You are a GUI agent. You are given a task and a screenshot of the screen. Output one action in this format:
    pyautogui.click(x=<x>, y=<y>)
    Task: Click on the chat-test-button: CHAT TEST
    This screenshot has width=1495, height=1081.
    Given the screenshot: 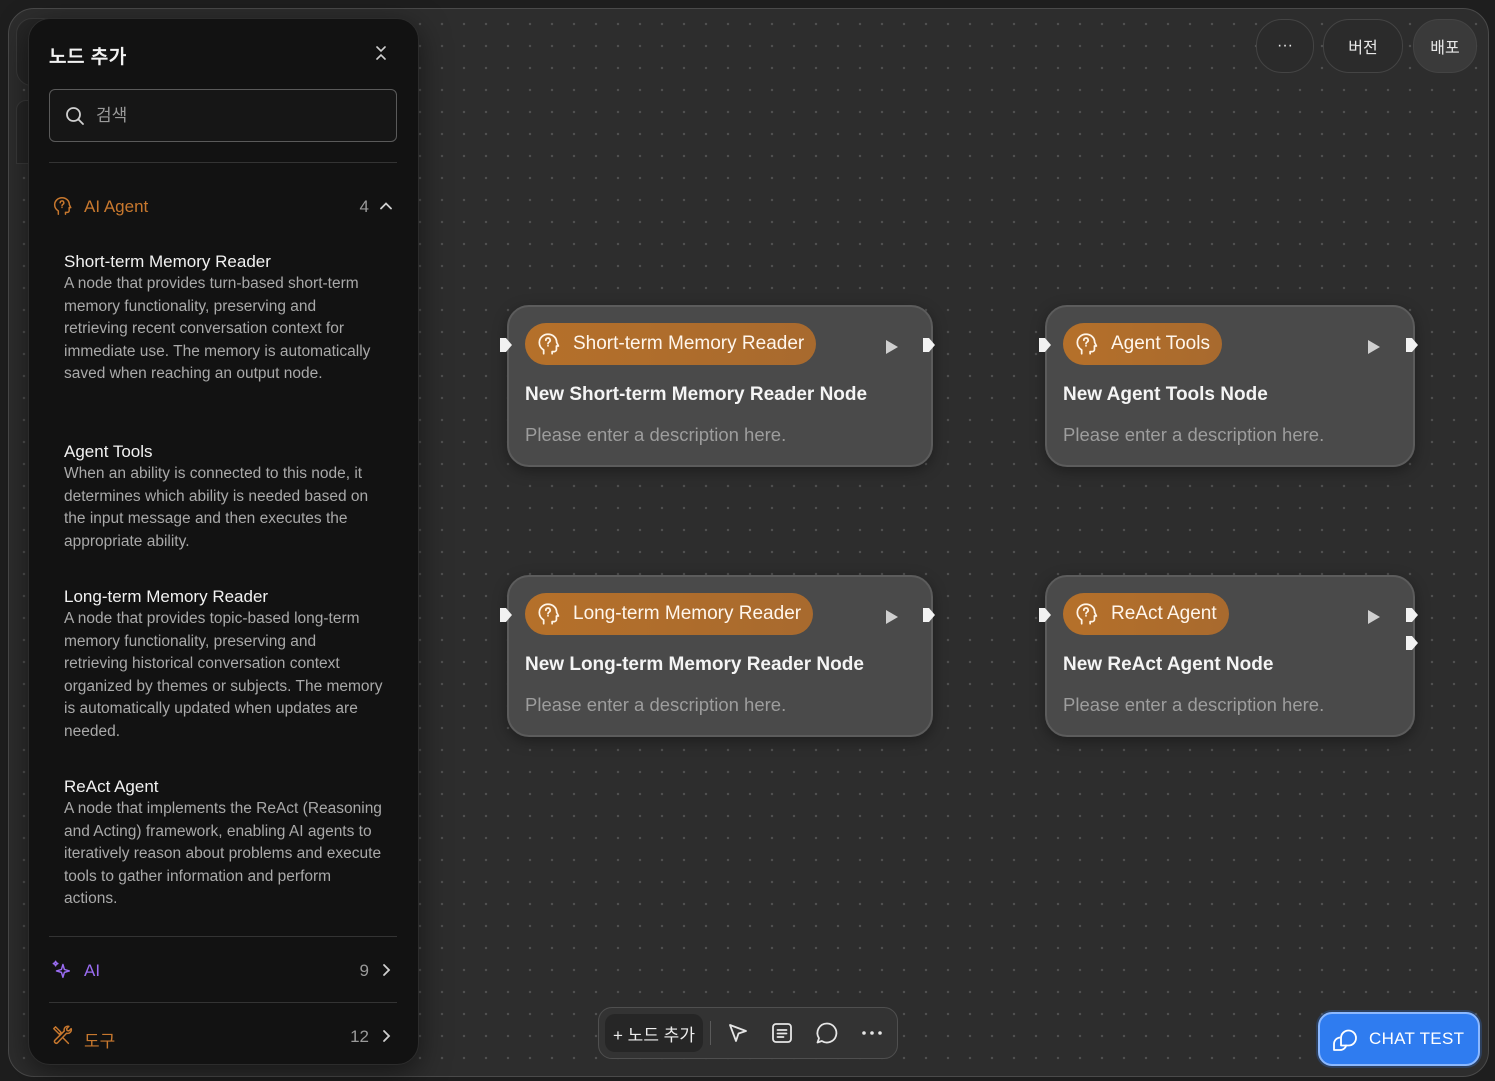 What is the action you would take?
    pyautogui.click(x=1399, y=1039)
    